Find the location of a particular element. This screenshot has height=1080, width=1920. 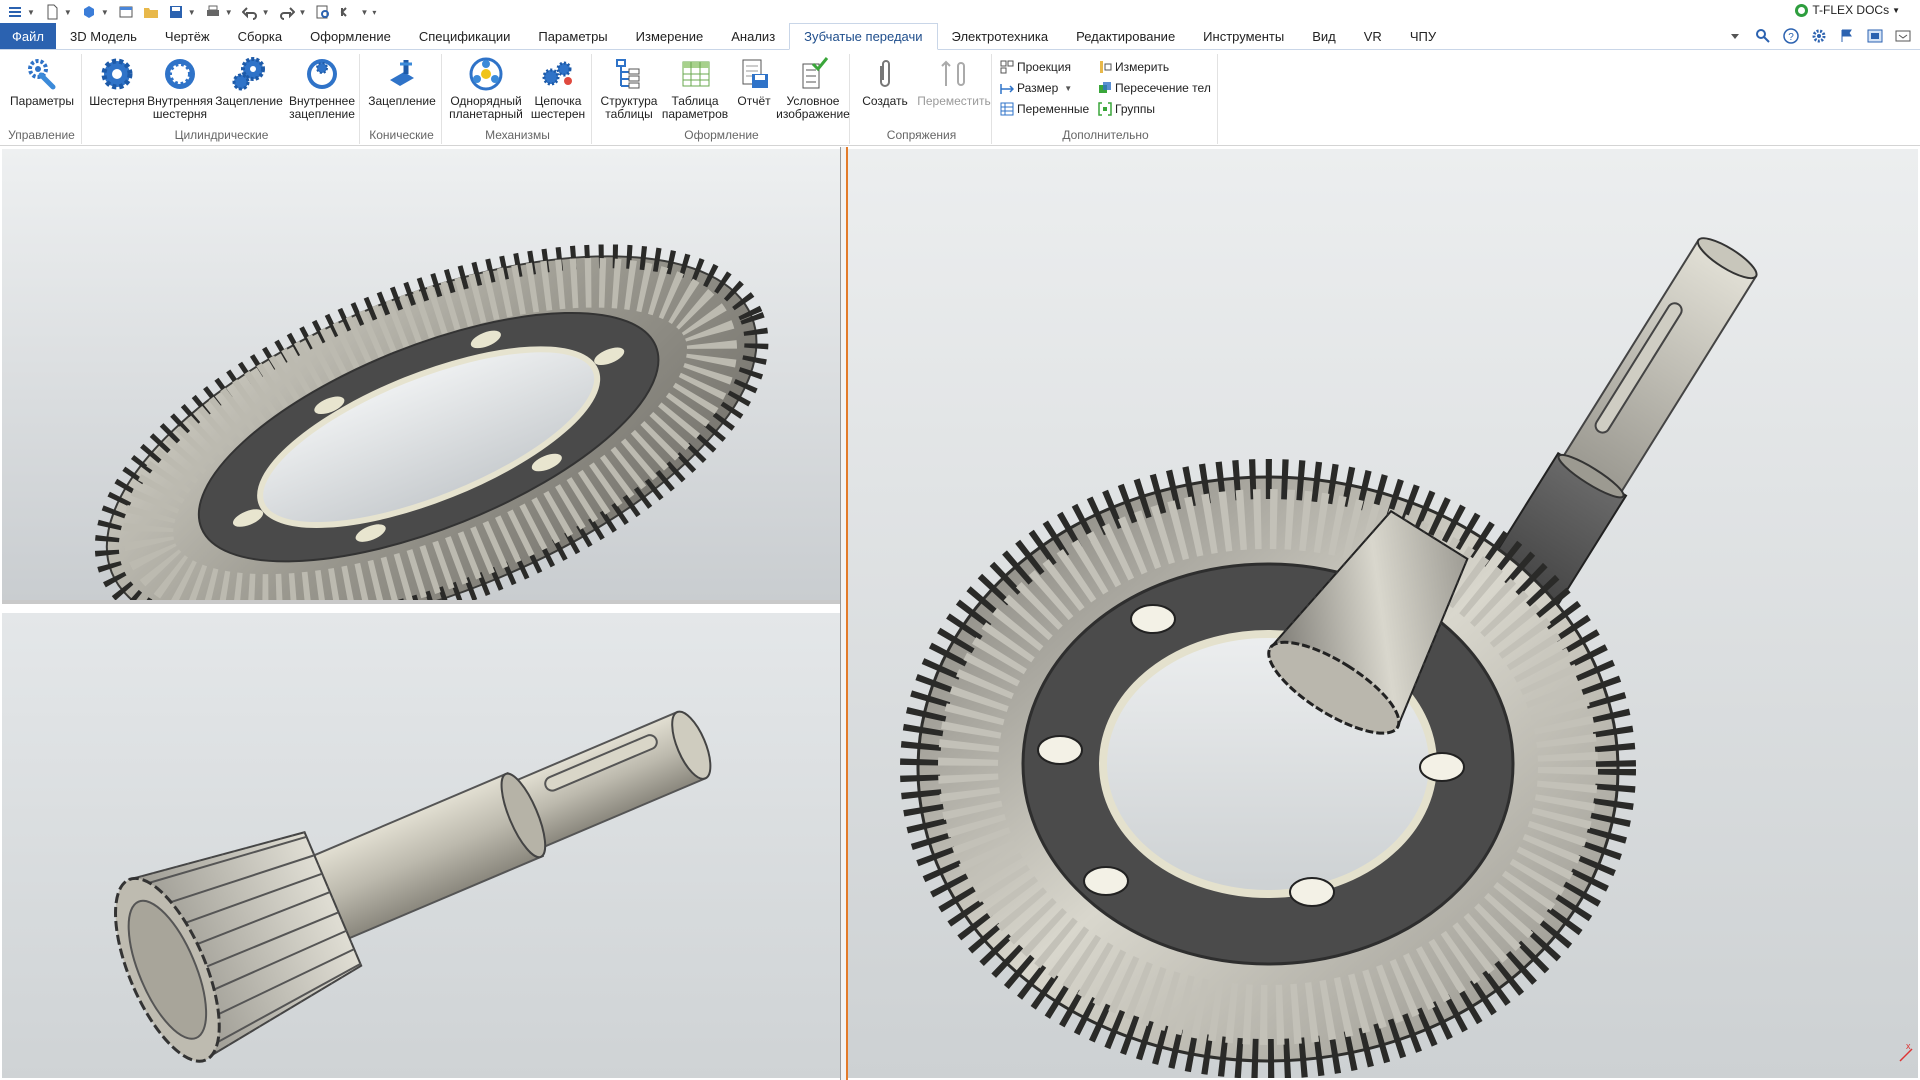

bevel-gear-icon is located at coordinates (402, 74).